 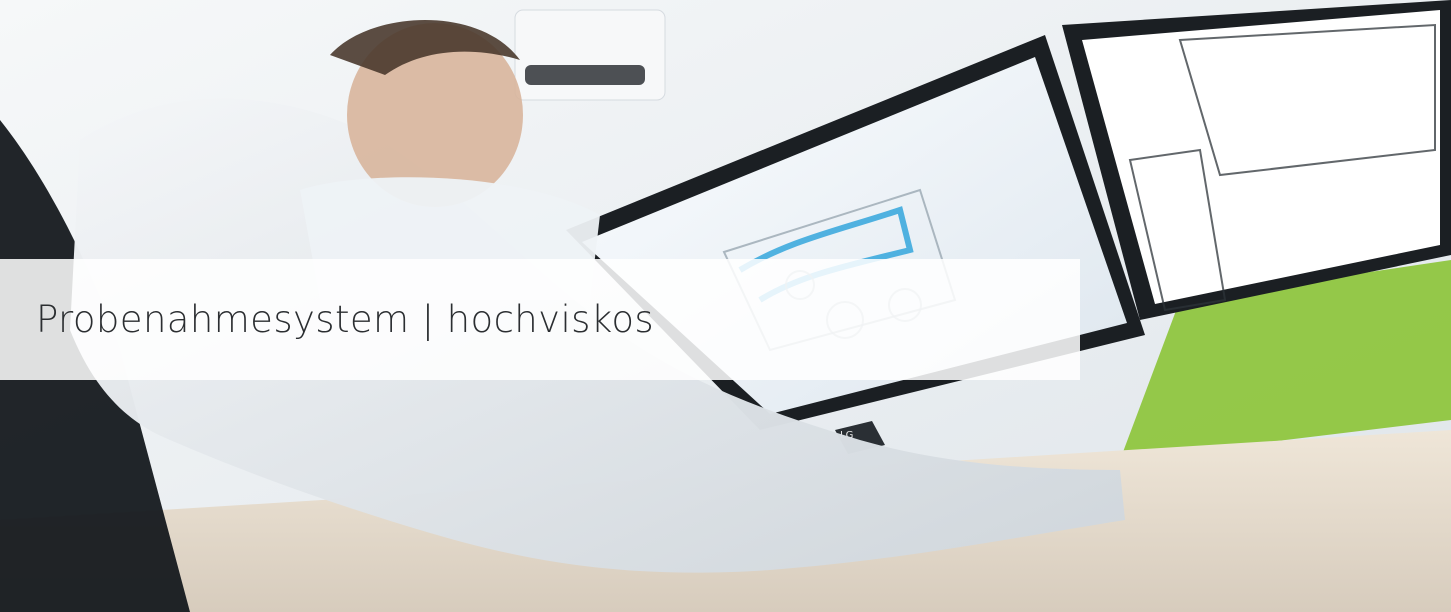 What do you see at coordinates (345, 319) in the screenshot?
I see `page-title: Probenahmesystem | hochviskos` at bounding box center [345, 319].